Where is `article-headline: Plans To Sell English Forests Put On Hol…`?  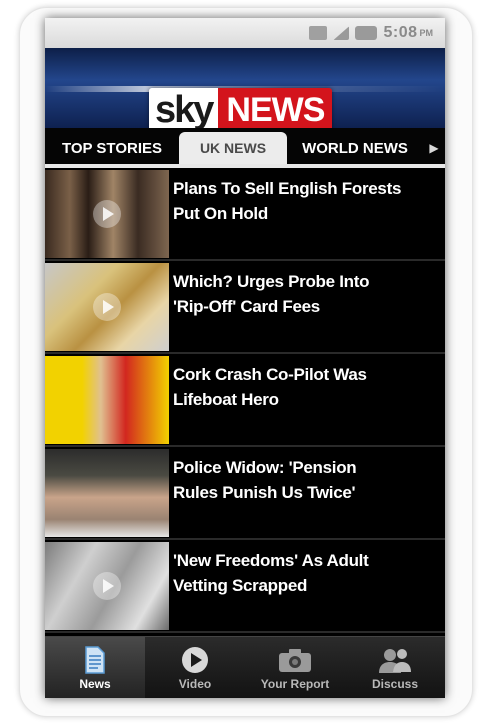
article-headline: Plans To Sell English Forests Put On Hol… is located at coordinates (288, 213).